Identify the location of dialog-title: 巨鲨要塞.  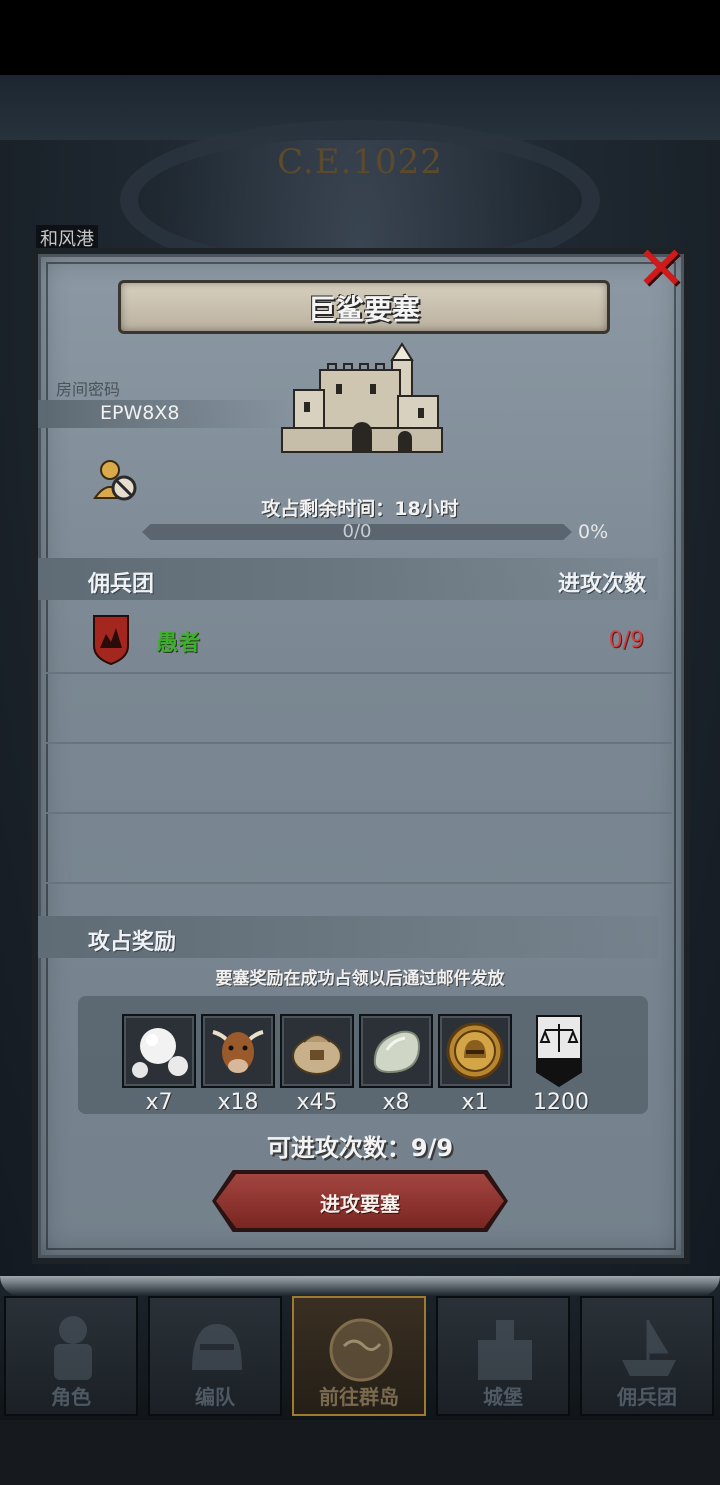
(363, 309).